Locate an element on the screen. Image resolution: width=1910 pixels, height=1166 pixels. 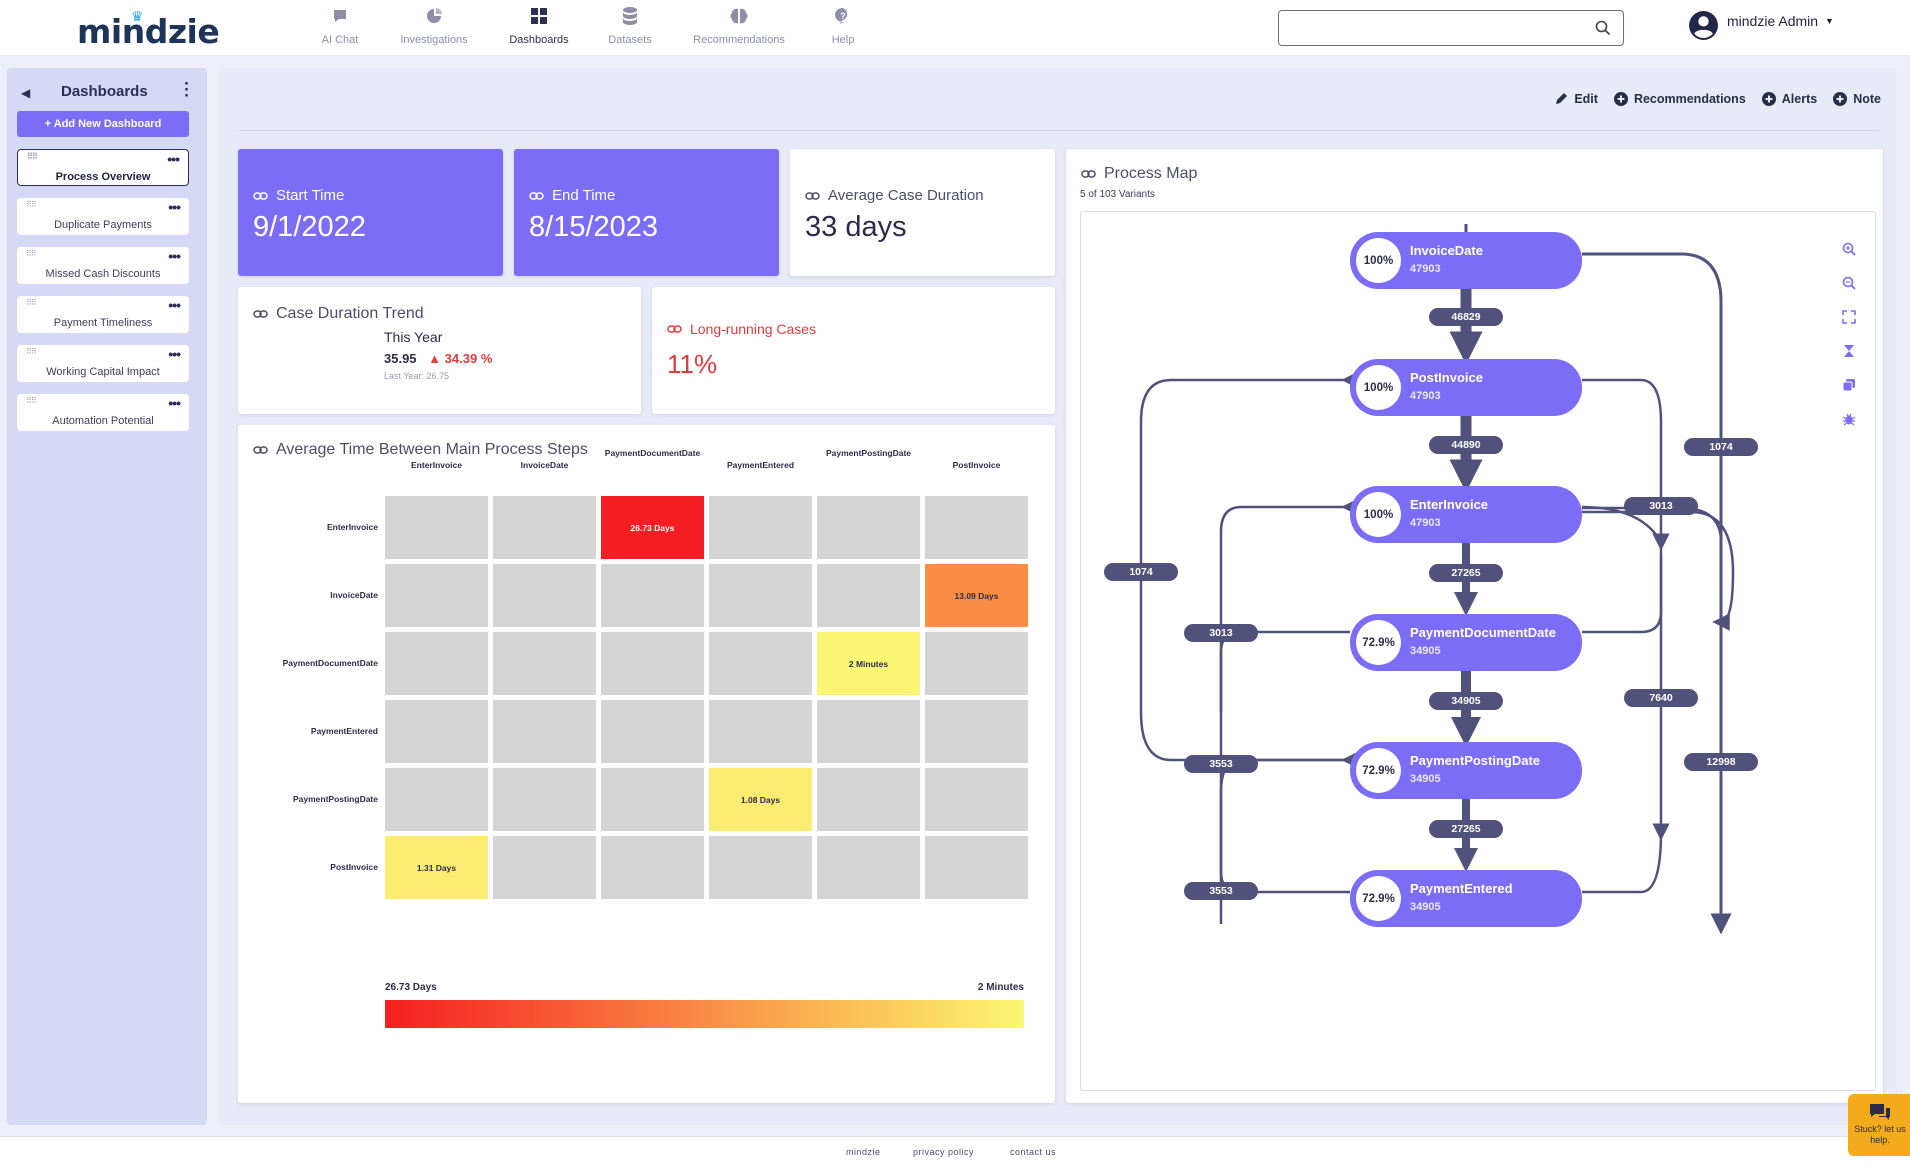
process-node-paymentpostingdate: 72.9% PaymentPostingDate 34905 is located at coordinates (1466, 770).